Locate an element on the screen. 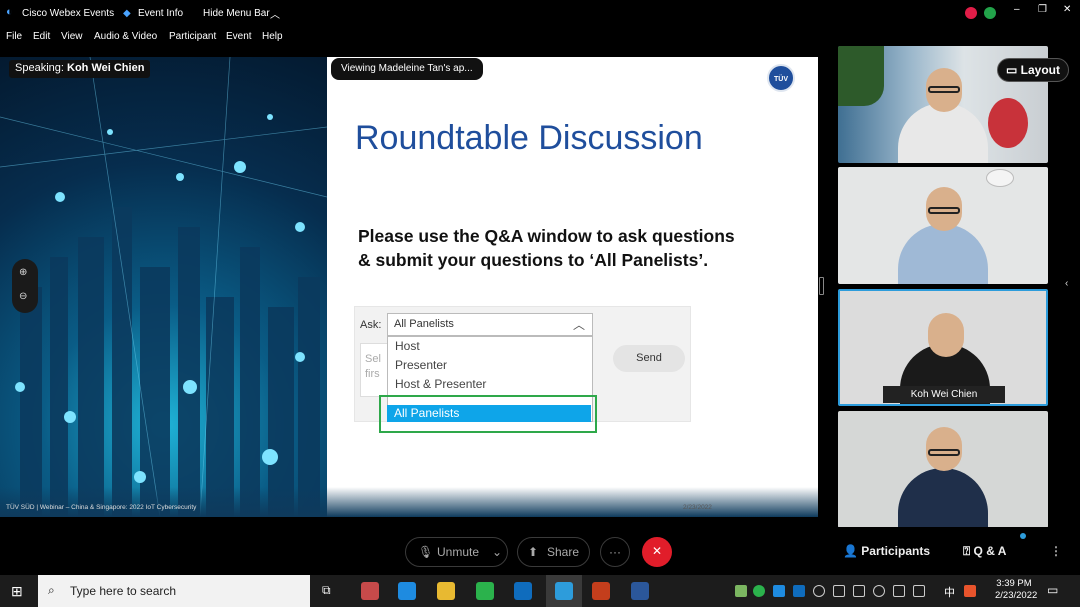  outlook-icon is located at coordinates (523, 591).